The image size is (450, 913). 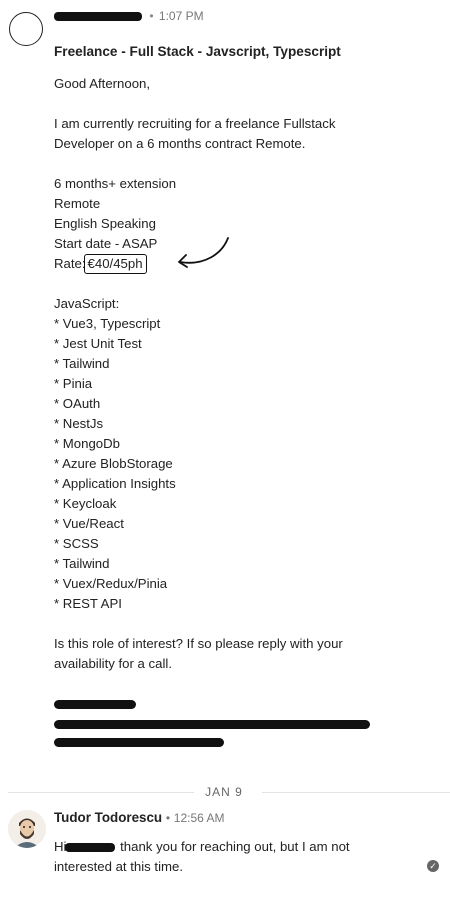 I want to click on skill-item: * REST API, so click(x=88, y=603).